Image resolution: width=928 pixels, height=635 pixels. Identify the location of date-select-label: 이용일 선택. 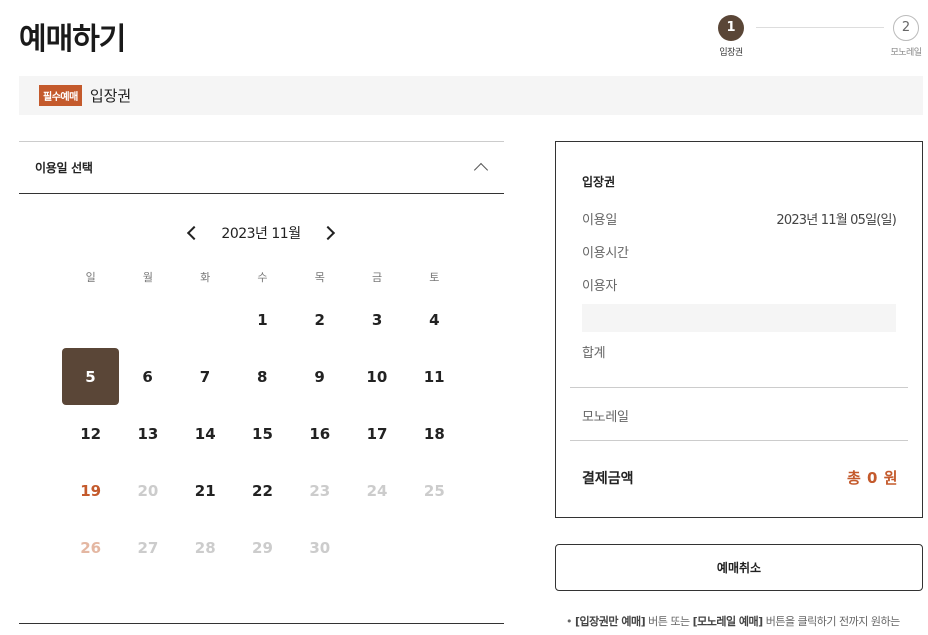
(64, 168).